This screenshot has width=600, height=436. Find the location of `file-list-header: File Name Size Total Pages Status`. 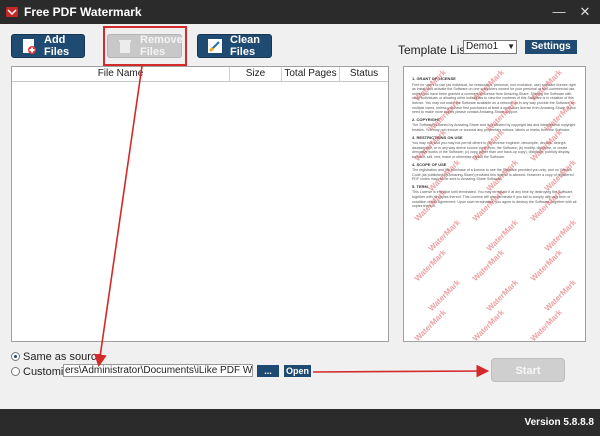

file-list-header: File Name Size Total Pages Status is located at coordinates (200, 74).